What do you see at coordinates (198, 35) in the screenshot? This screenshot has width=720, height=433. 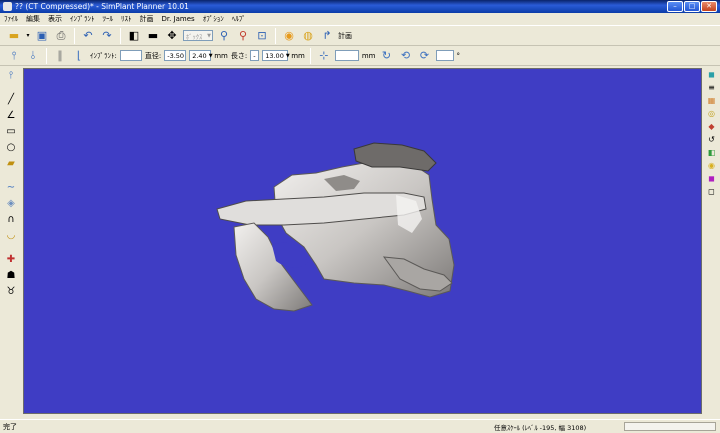 I see `box-combo: ﾎﾞｯｸｽ ▼` at bounding box center [198, 35].